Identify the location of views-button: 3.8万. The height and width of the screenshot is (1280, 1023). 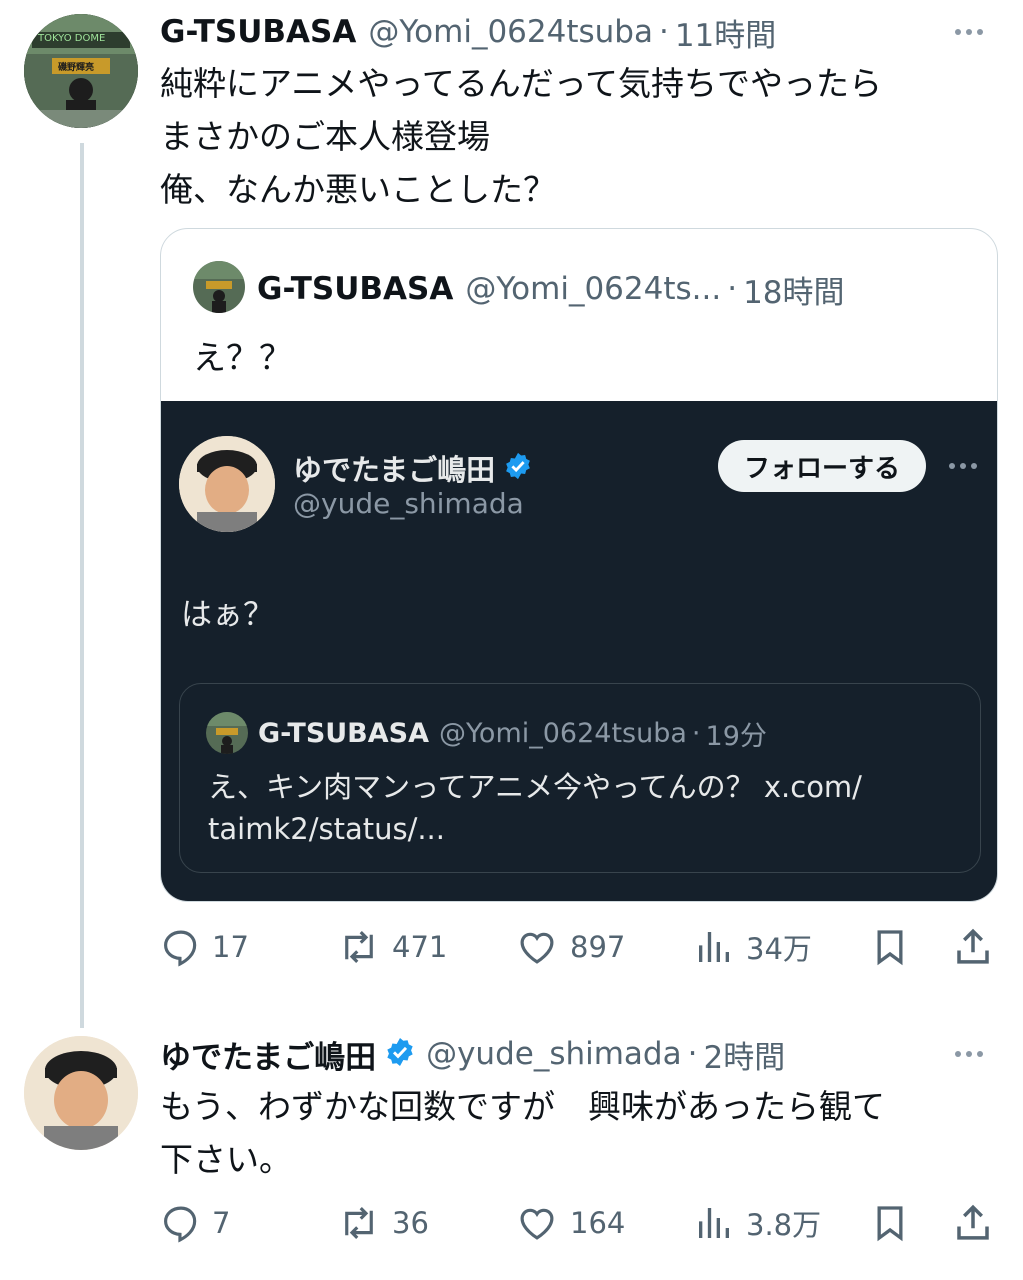
(757, 1223).